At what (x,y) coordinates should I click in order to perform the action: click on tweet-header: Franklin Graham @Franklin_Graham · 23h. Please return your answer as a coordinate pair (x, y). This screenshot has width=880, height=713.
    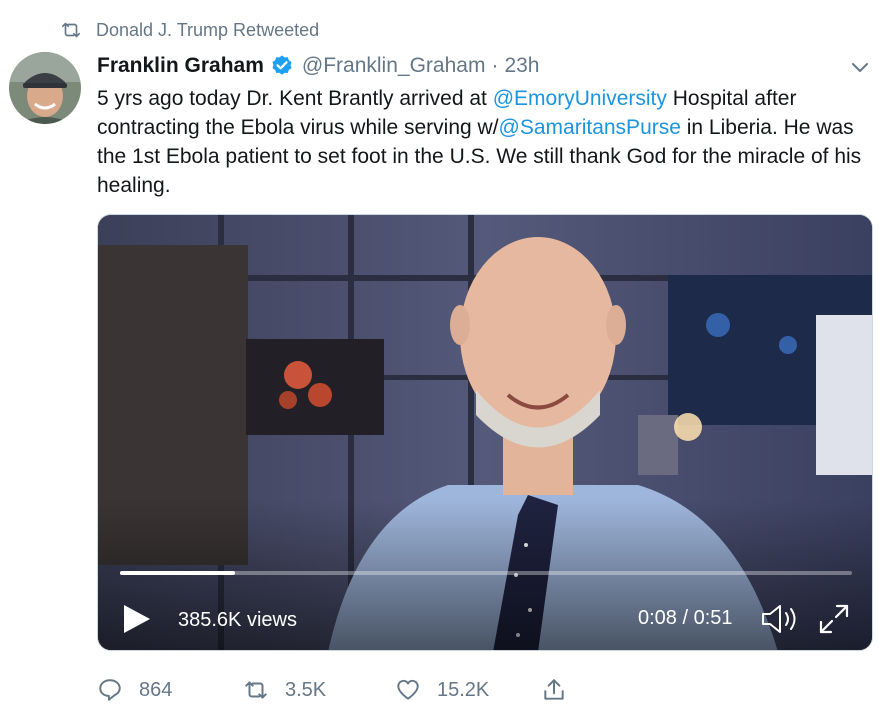
    Looking at the image, I should click on (488, 66).